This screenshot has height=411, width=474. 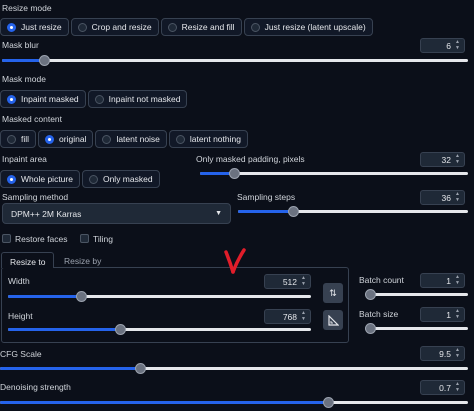 I want to click on mask-mode-label: Mask mode, so click(x=24, y=79).